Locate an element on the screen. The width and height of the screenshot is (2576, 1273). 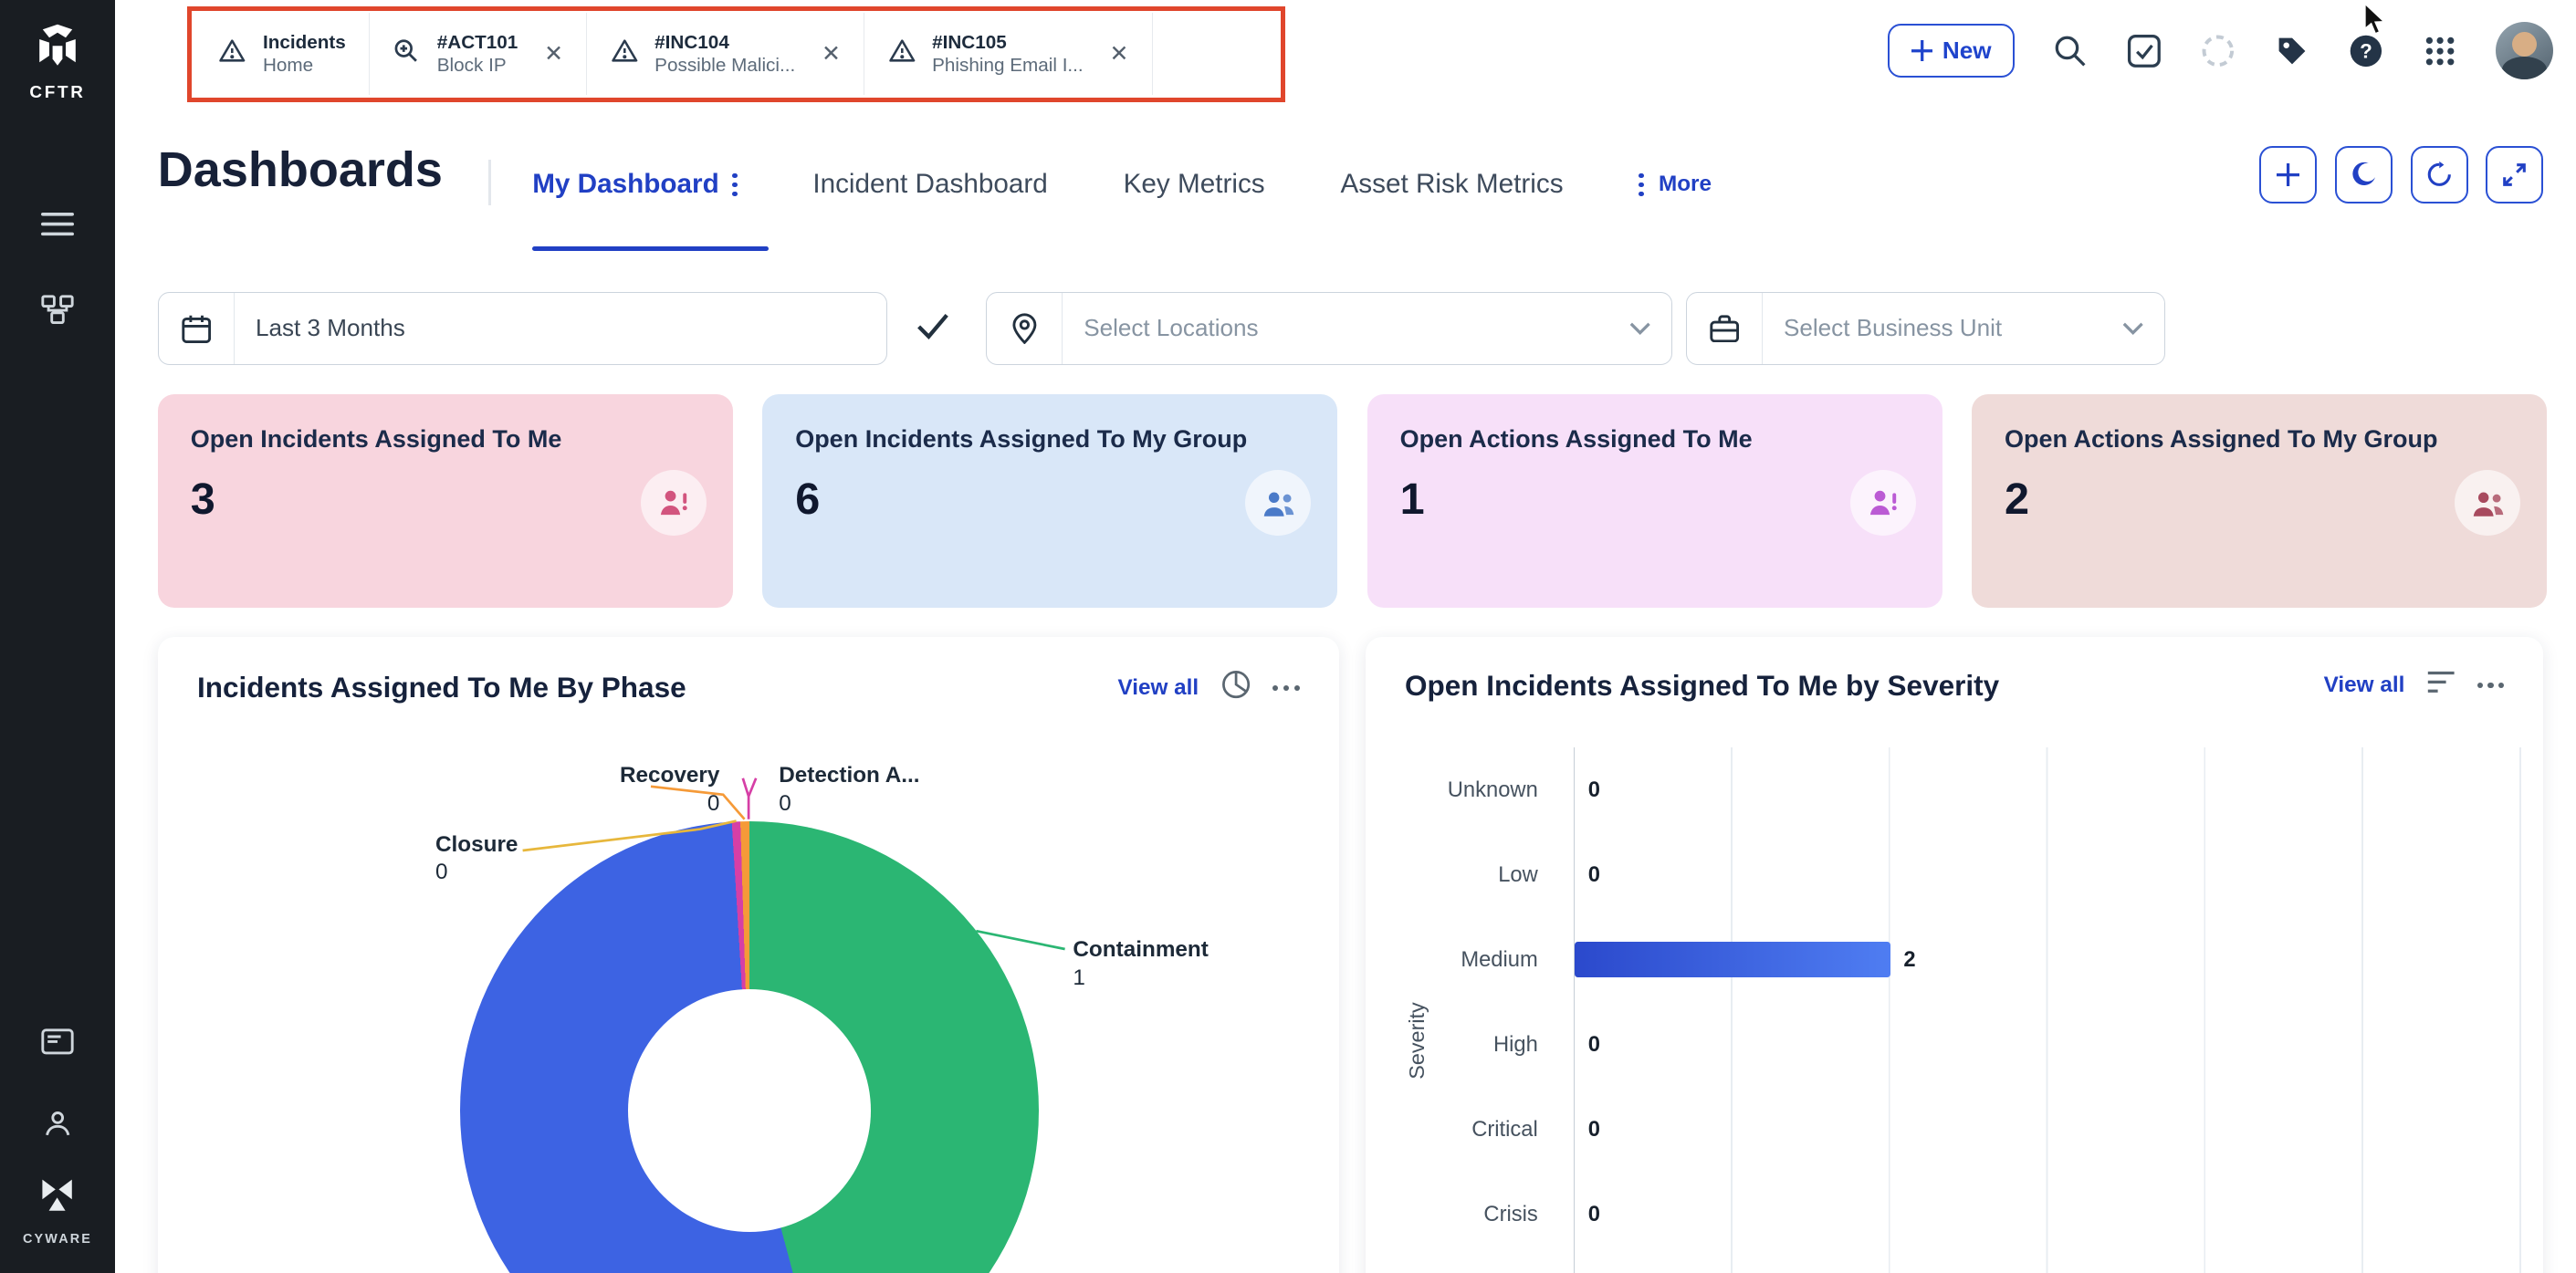
dark-mode-button is located at coordinates (2363, 175).